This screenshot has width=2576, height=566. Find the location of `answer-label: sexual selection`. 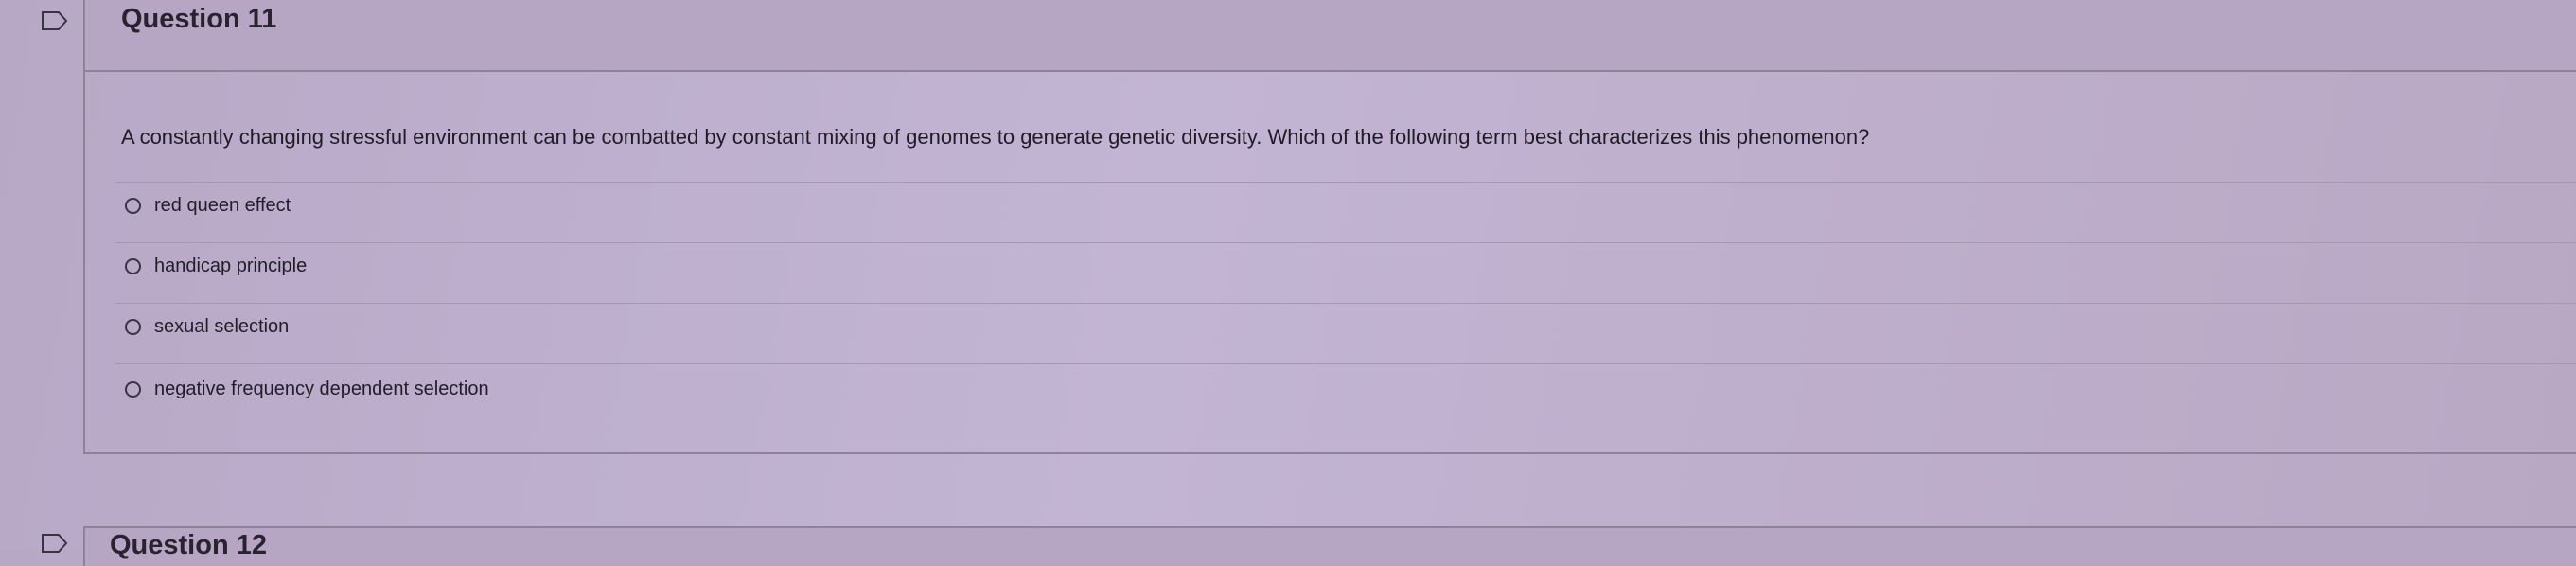

answer-label: sexual selection is located at coordinates (222, 326).